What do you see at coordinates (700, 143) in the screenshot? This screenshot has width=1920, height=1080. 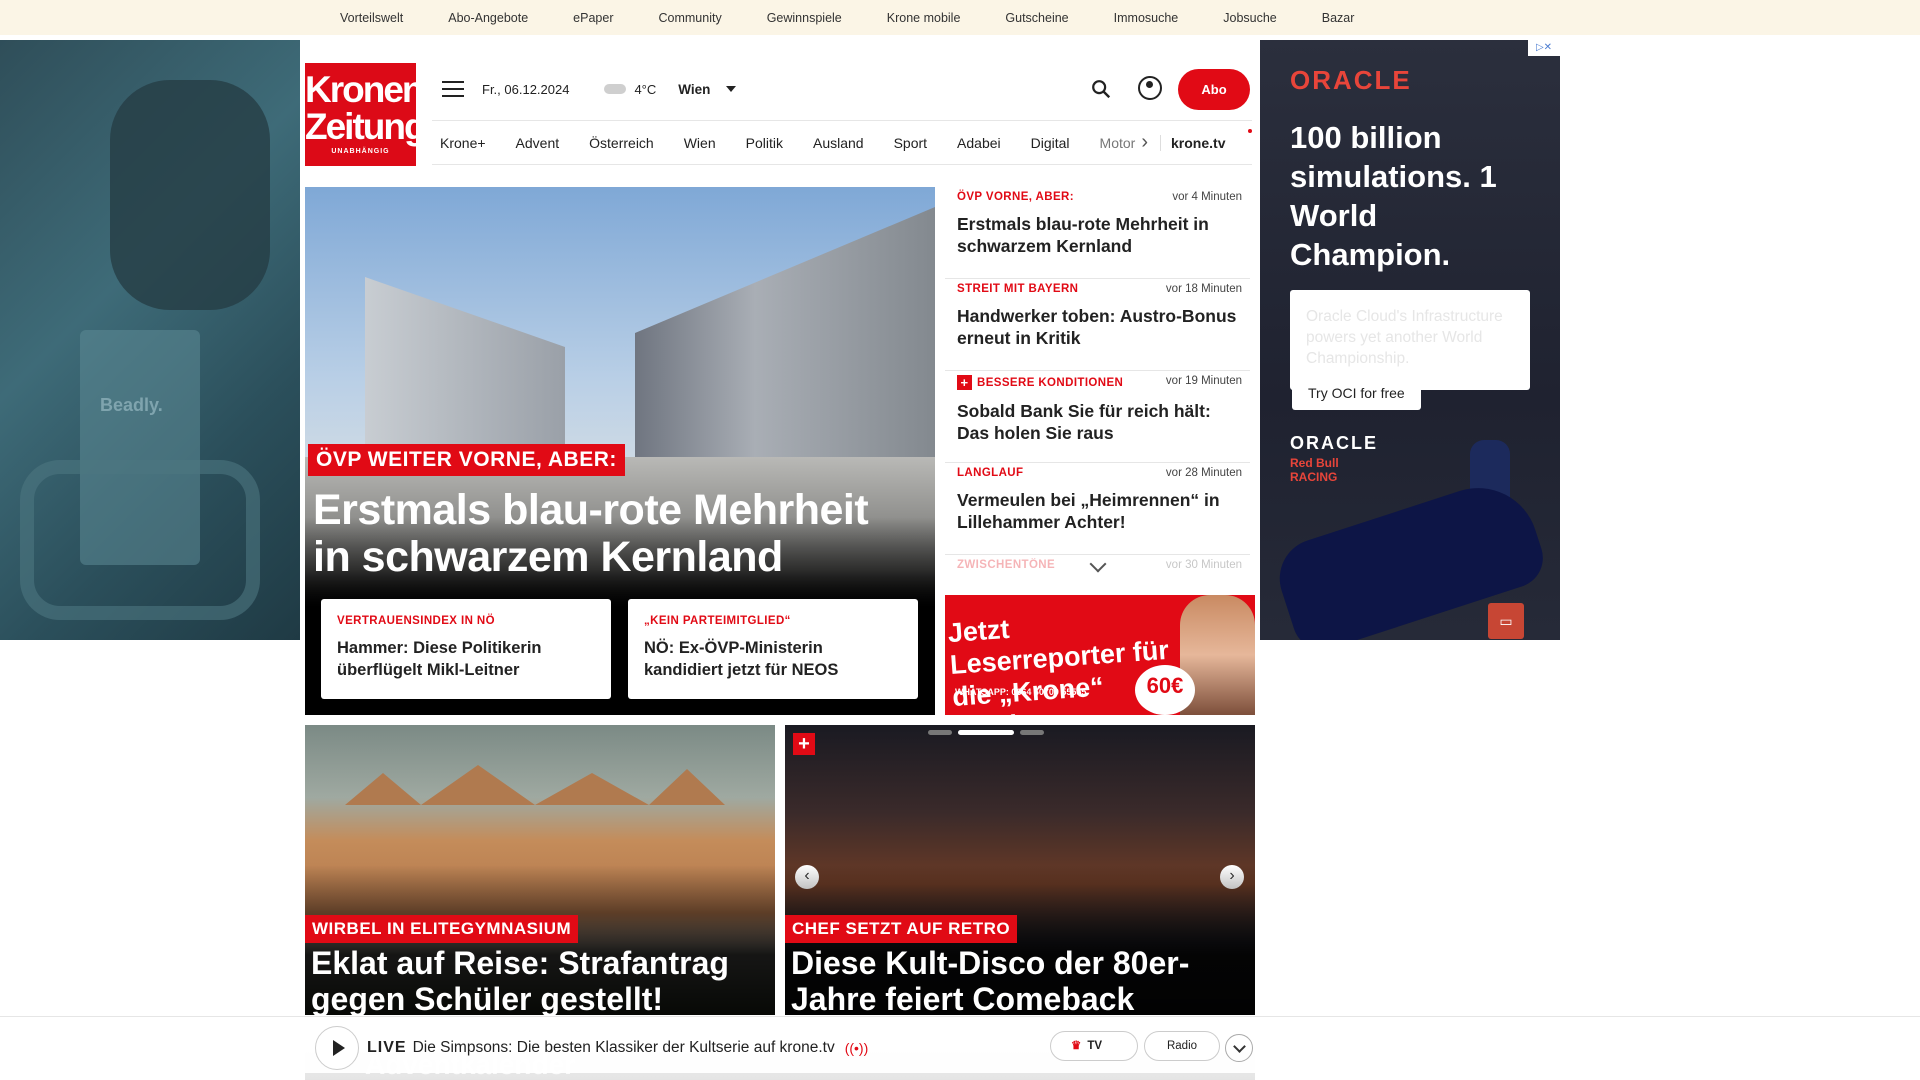 I see `nav-item: Wien` at bounding box center [700, 143].